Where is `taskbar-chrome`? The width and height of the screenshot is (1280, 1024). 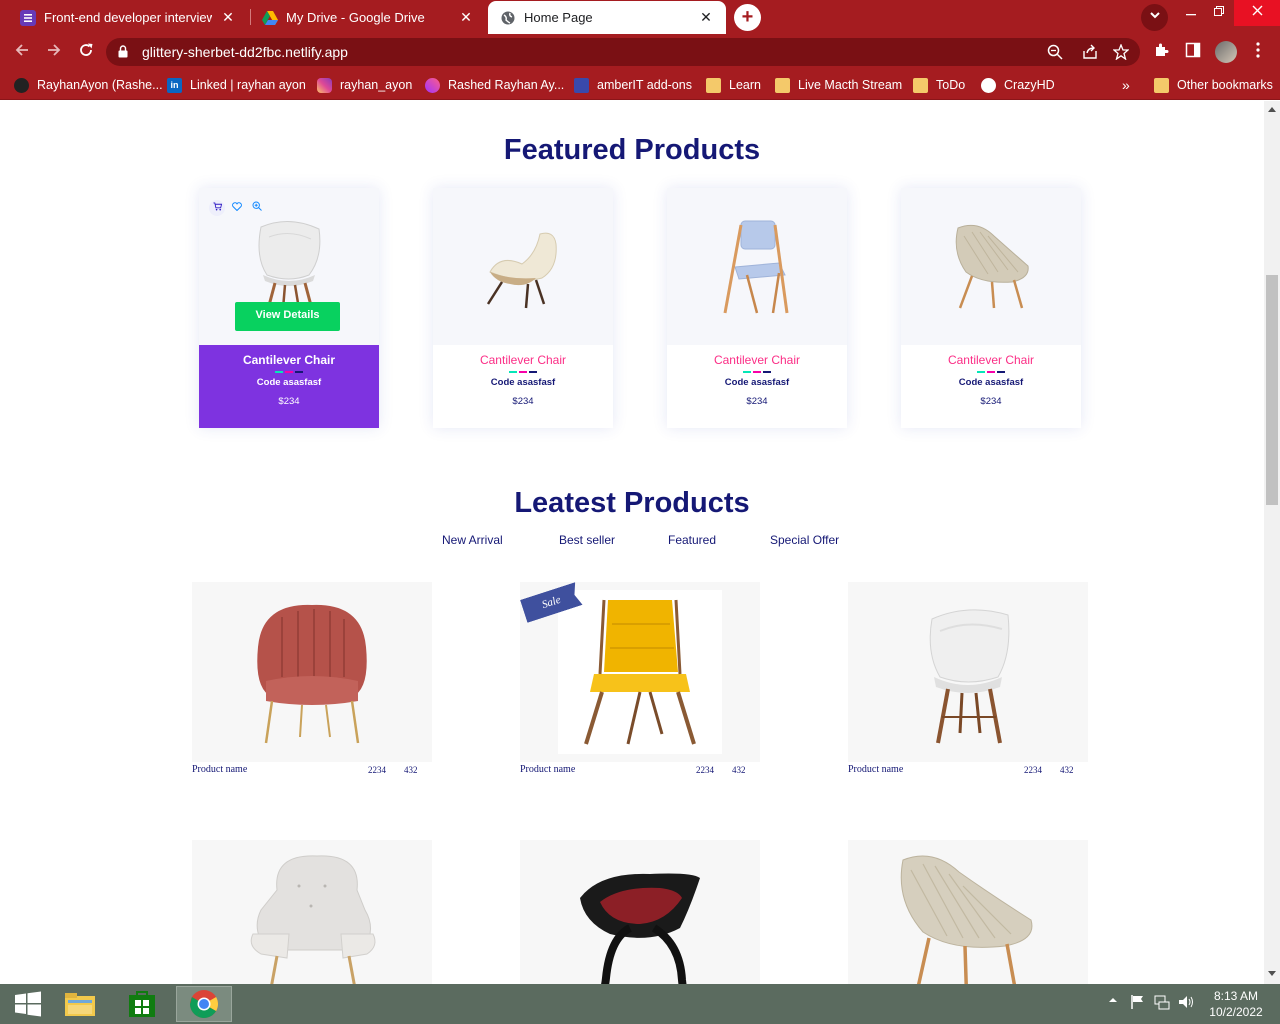 taskbar-chrome is located at coordinates (204, 1004).